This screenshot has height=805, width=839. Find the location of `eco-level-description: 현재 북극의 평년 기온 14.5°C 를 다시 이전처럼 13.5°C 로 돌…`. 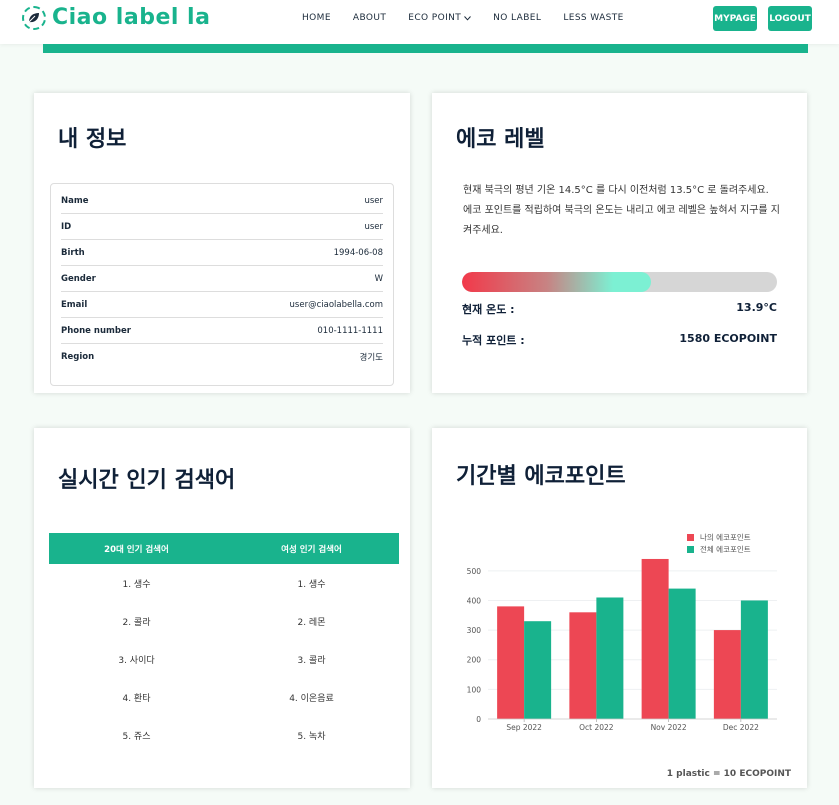

eco-level-description: 현재 북극의 평년 기온 14.5°C 를 다시 이전처럼 13.5°C 로 돌… is located at coordinates (621, 210).